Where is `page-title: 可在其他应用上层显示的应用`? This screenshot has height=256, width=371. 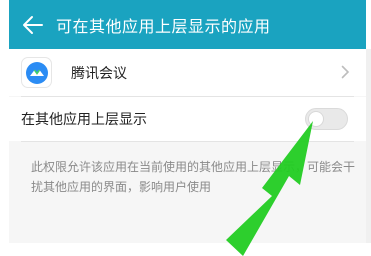
page-title: 可在其他应用上层显示的应用 is located at coordinates (163, 26).